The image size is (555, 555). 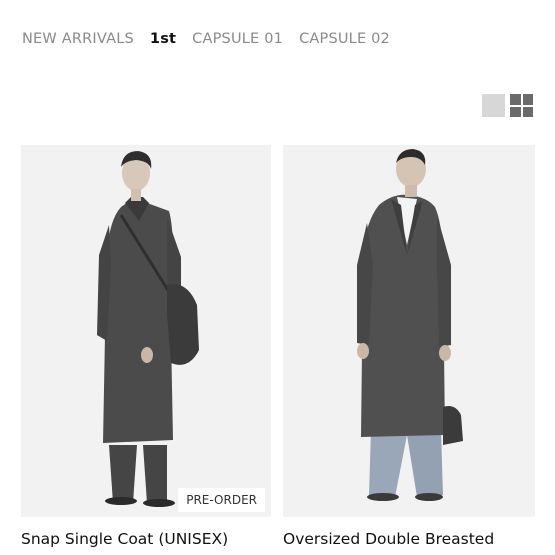 What do you see at coordinates (221, 500) in the screenshot?
I see `pre-order-badge: PRE-ORDER` at bounding box center [221, 500].